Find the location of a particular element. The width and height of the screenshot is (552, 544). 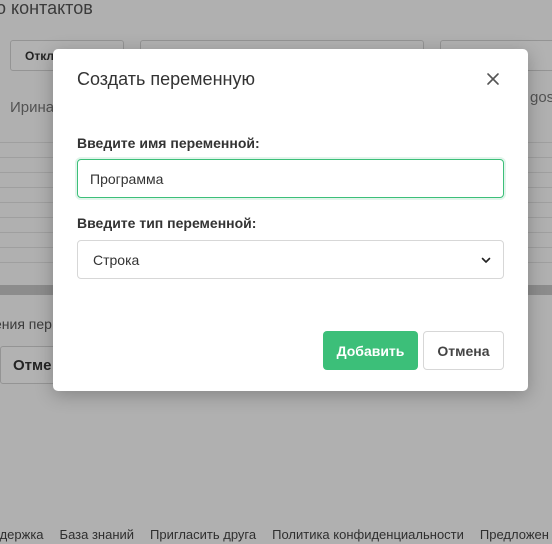

close-icon is located at coordinates (493, 79).